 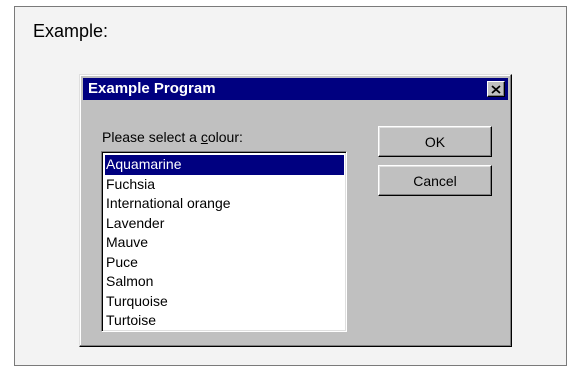 I want to click on list-item: Aquamarine, so click(x=224, y=165).